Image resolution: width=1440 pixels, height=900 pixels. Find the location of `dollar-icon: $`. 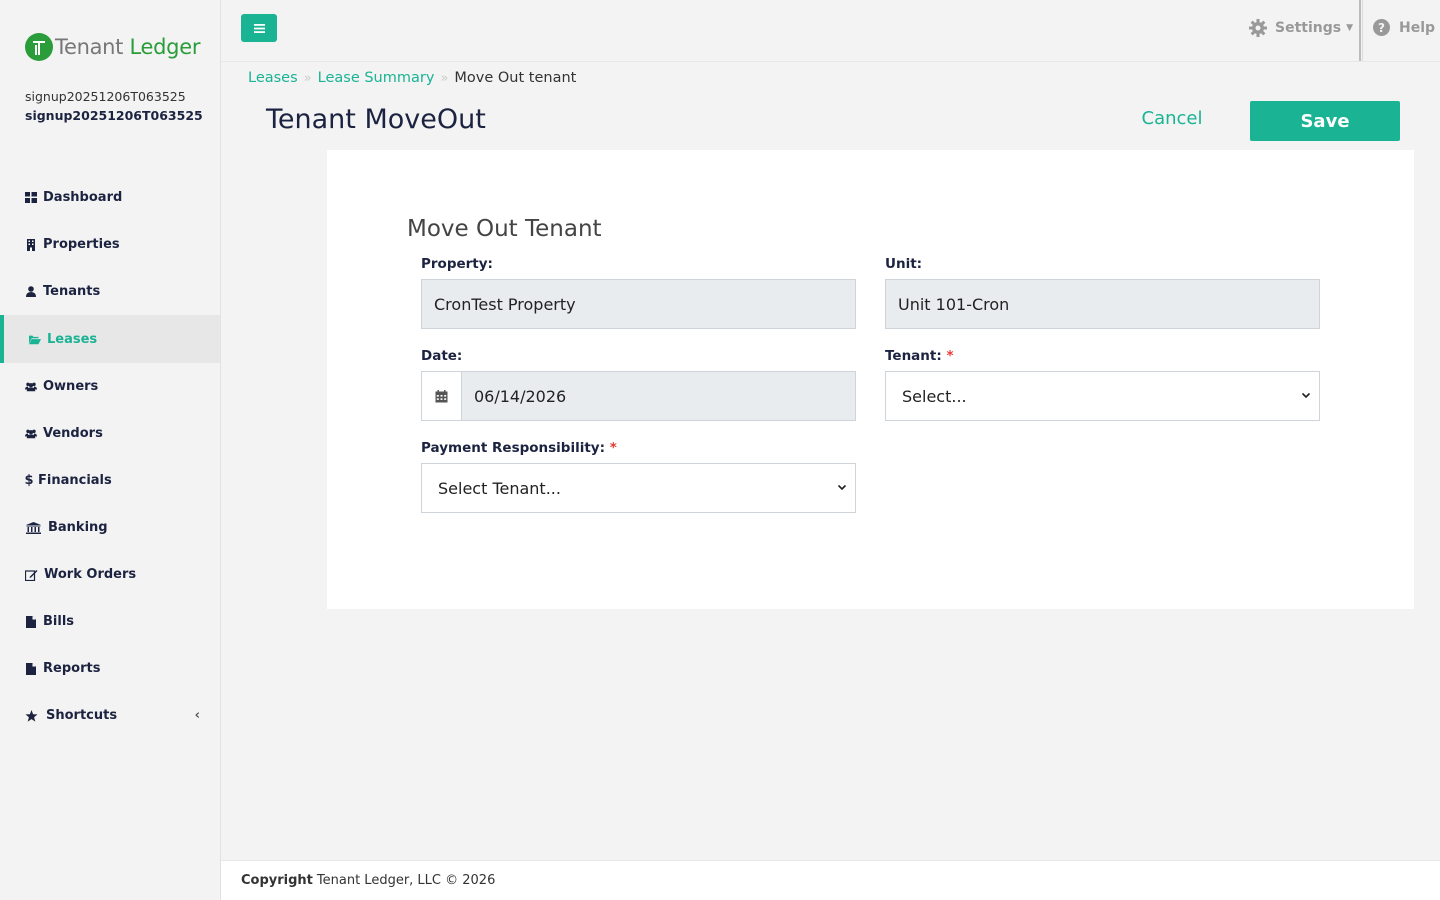

dollar-icon: $ is located at coordinates (29, 480).